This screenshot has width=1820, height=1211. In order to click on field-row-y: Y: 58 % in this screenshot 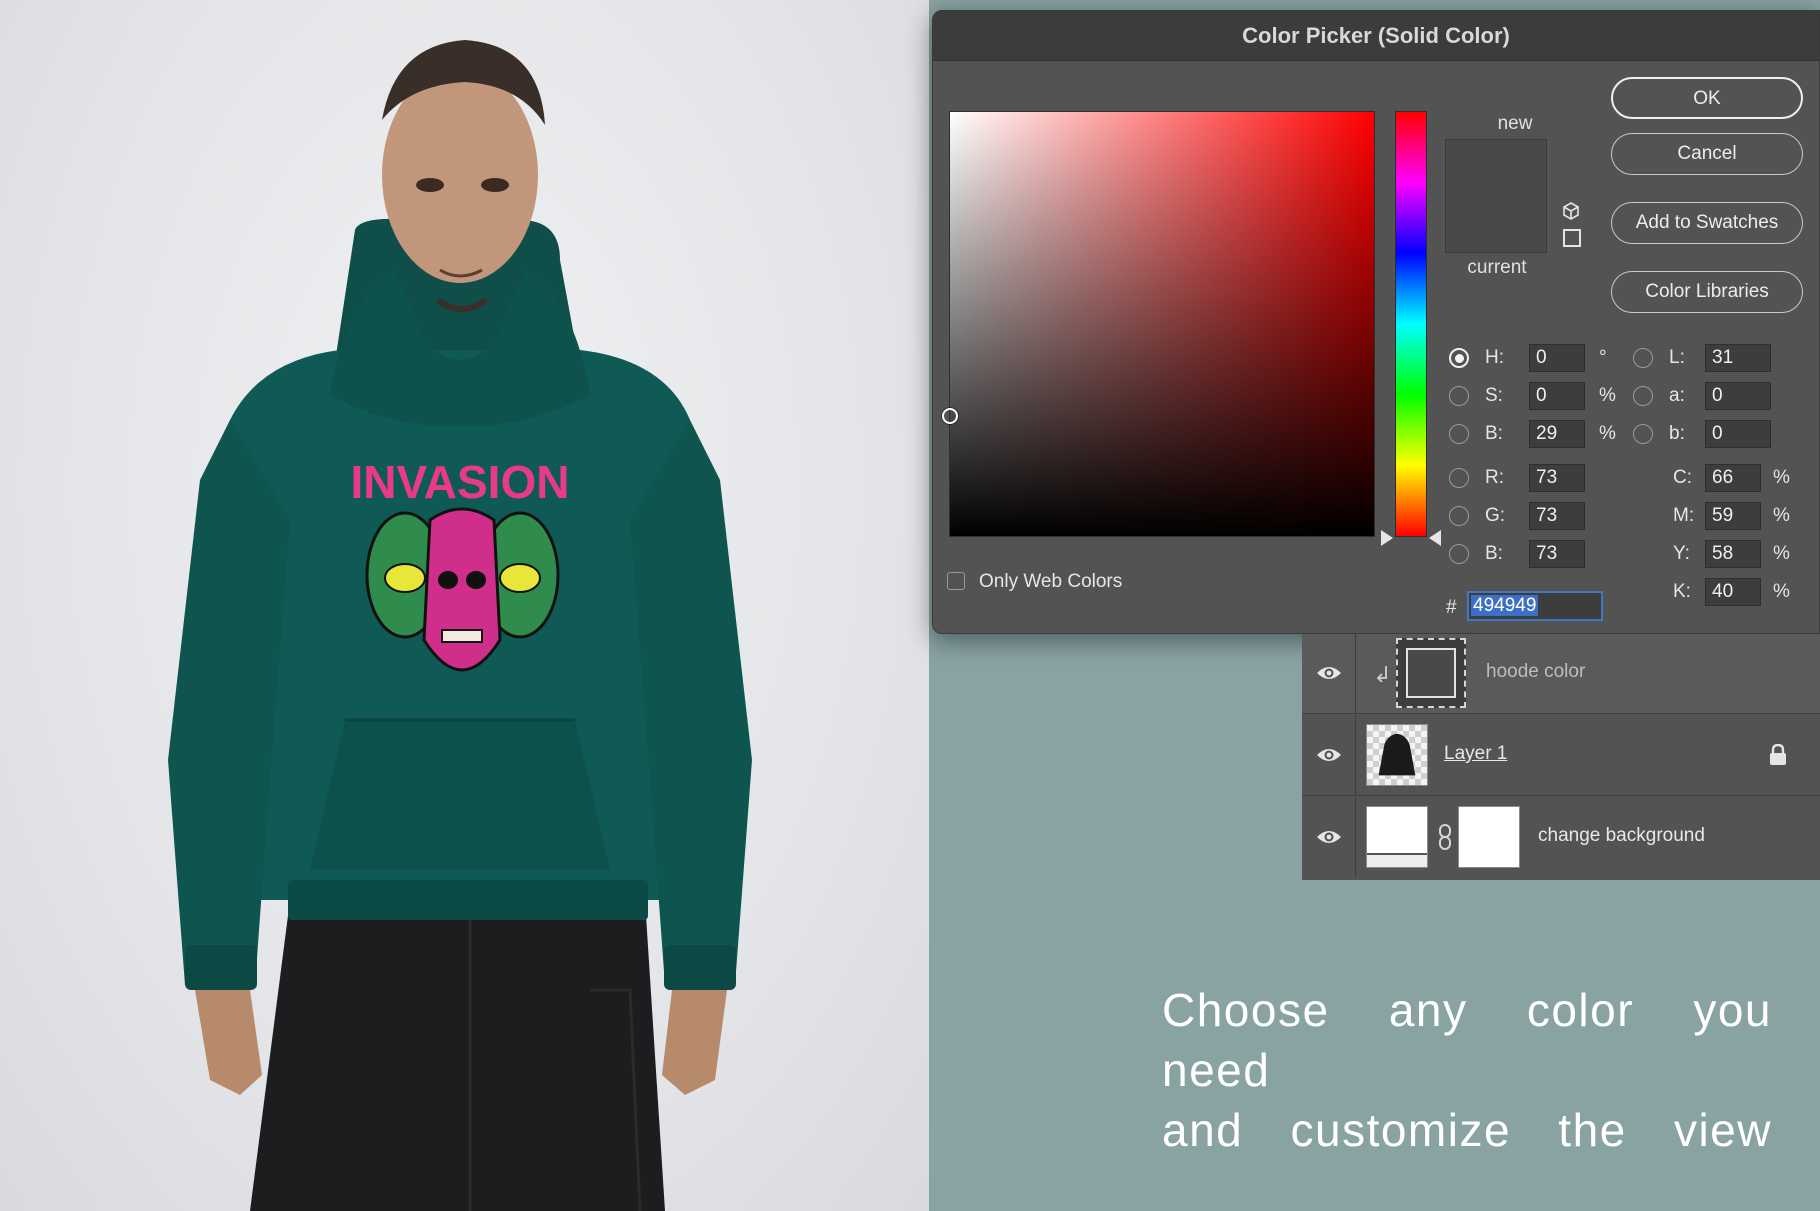, I will do `click(1743, 554)`.